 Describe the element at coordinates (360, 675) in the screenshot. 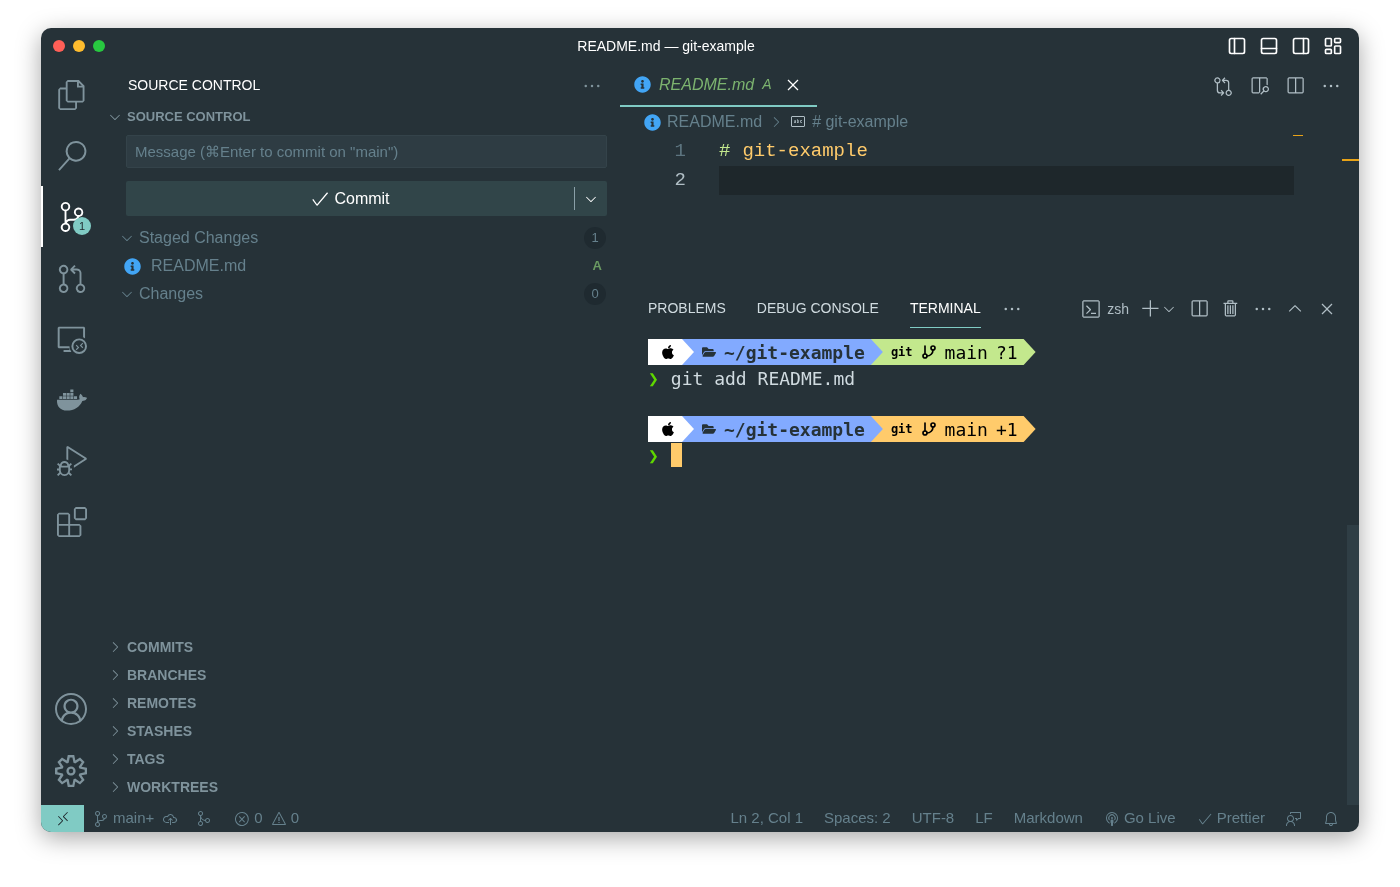

I see `view-header: BRANCHES` at that location.